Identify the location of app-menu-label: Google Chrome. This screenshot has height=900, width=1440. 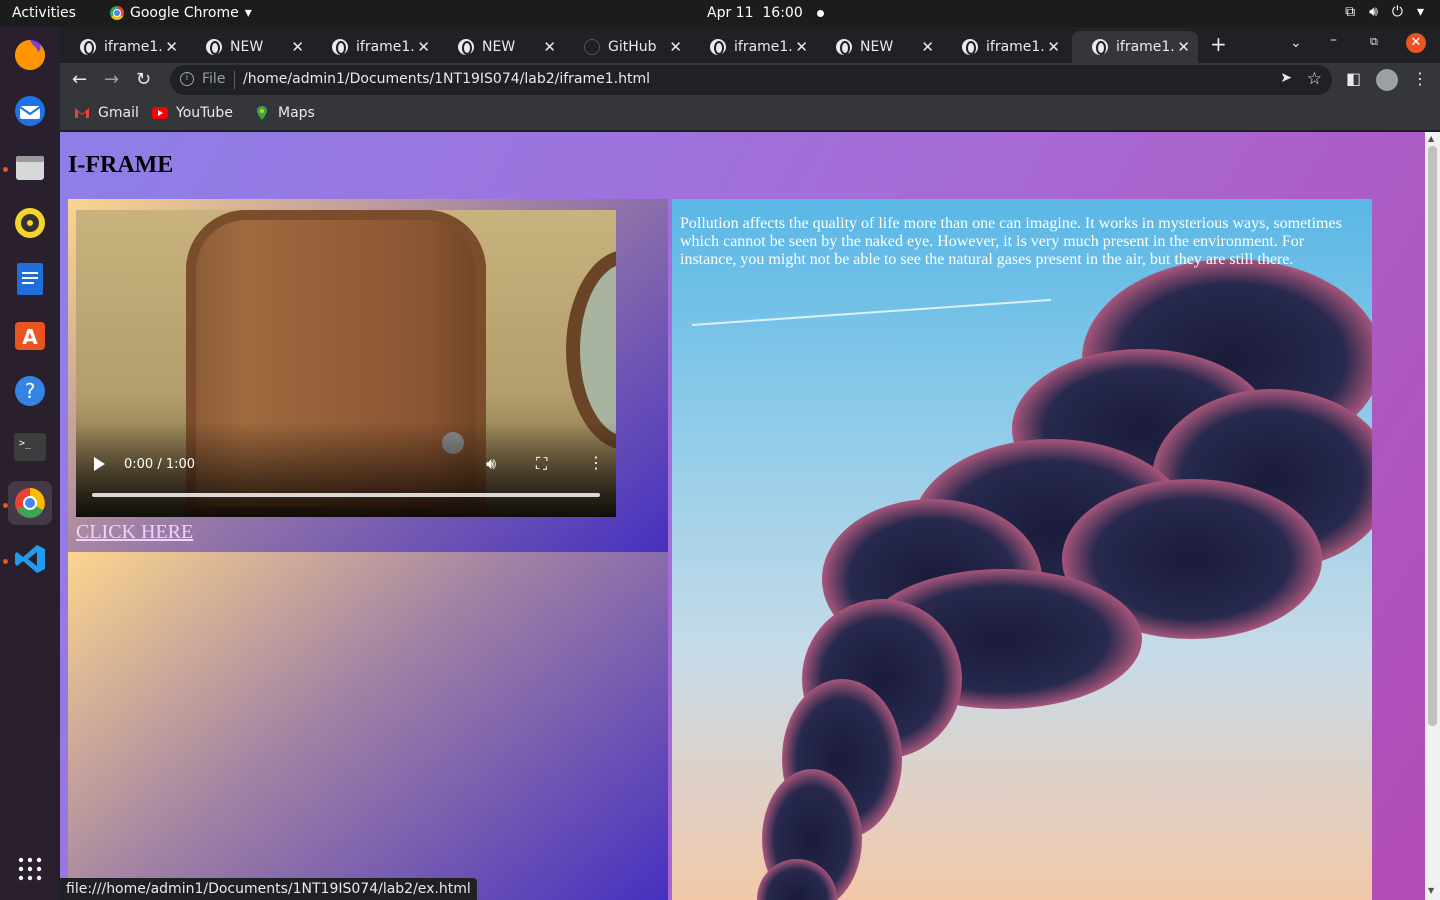
(184, 13).